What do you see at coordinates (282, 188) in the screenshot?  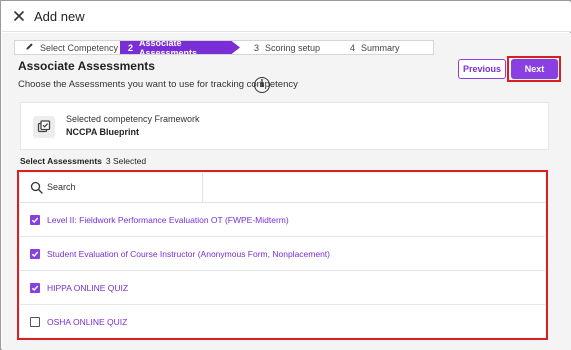 I see `search-bar` at bounding box center [282, 188].